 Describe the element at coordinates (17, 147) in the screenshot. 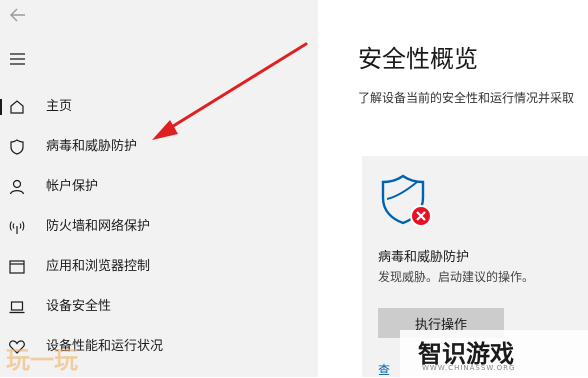

I see `shield-icon` at that location.